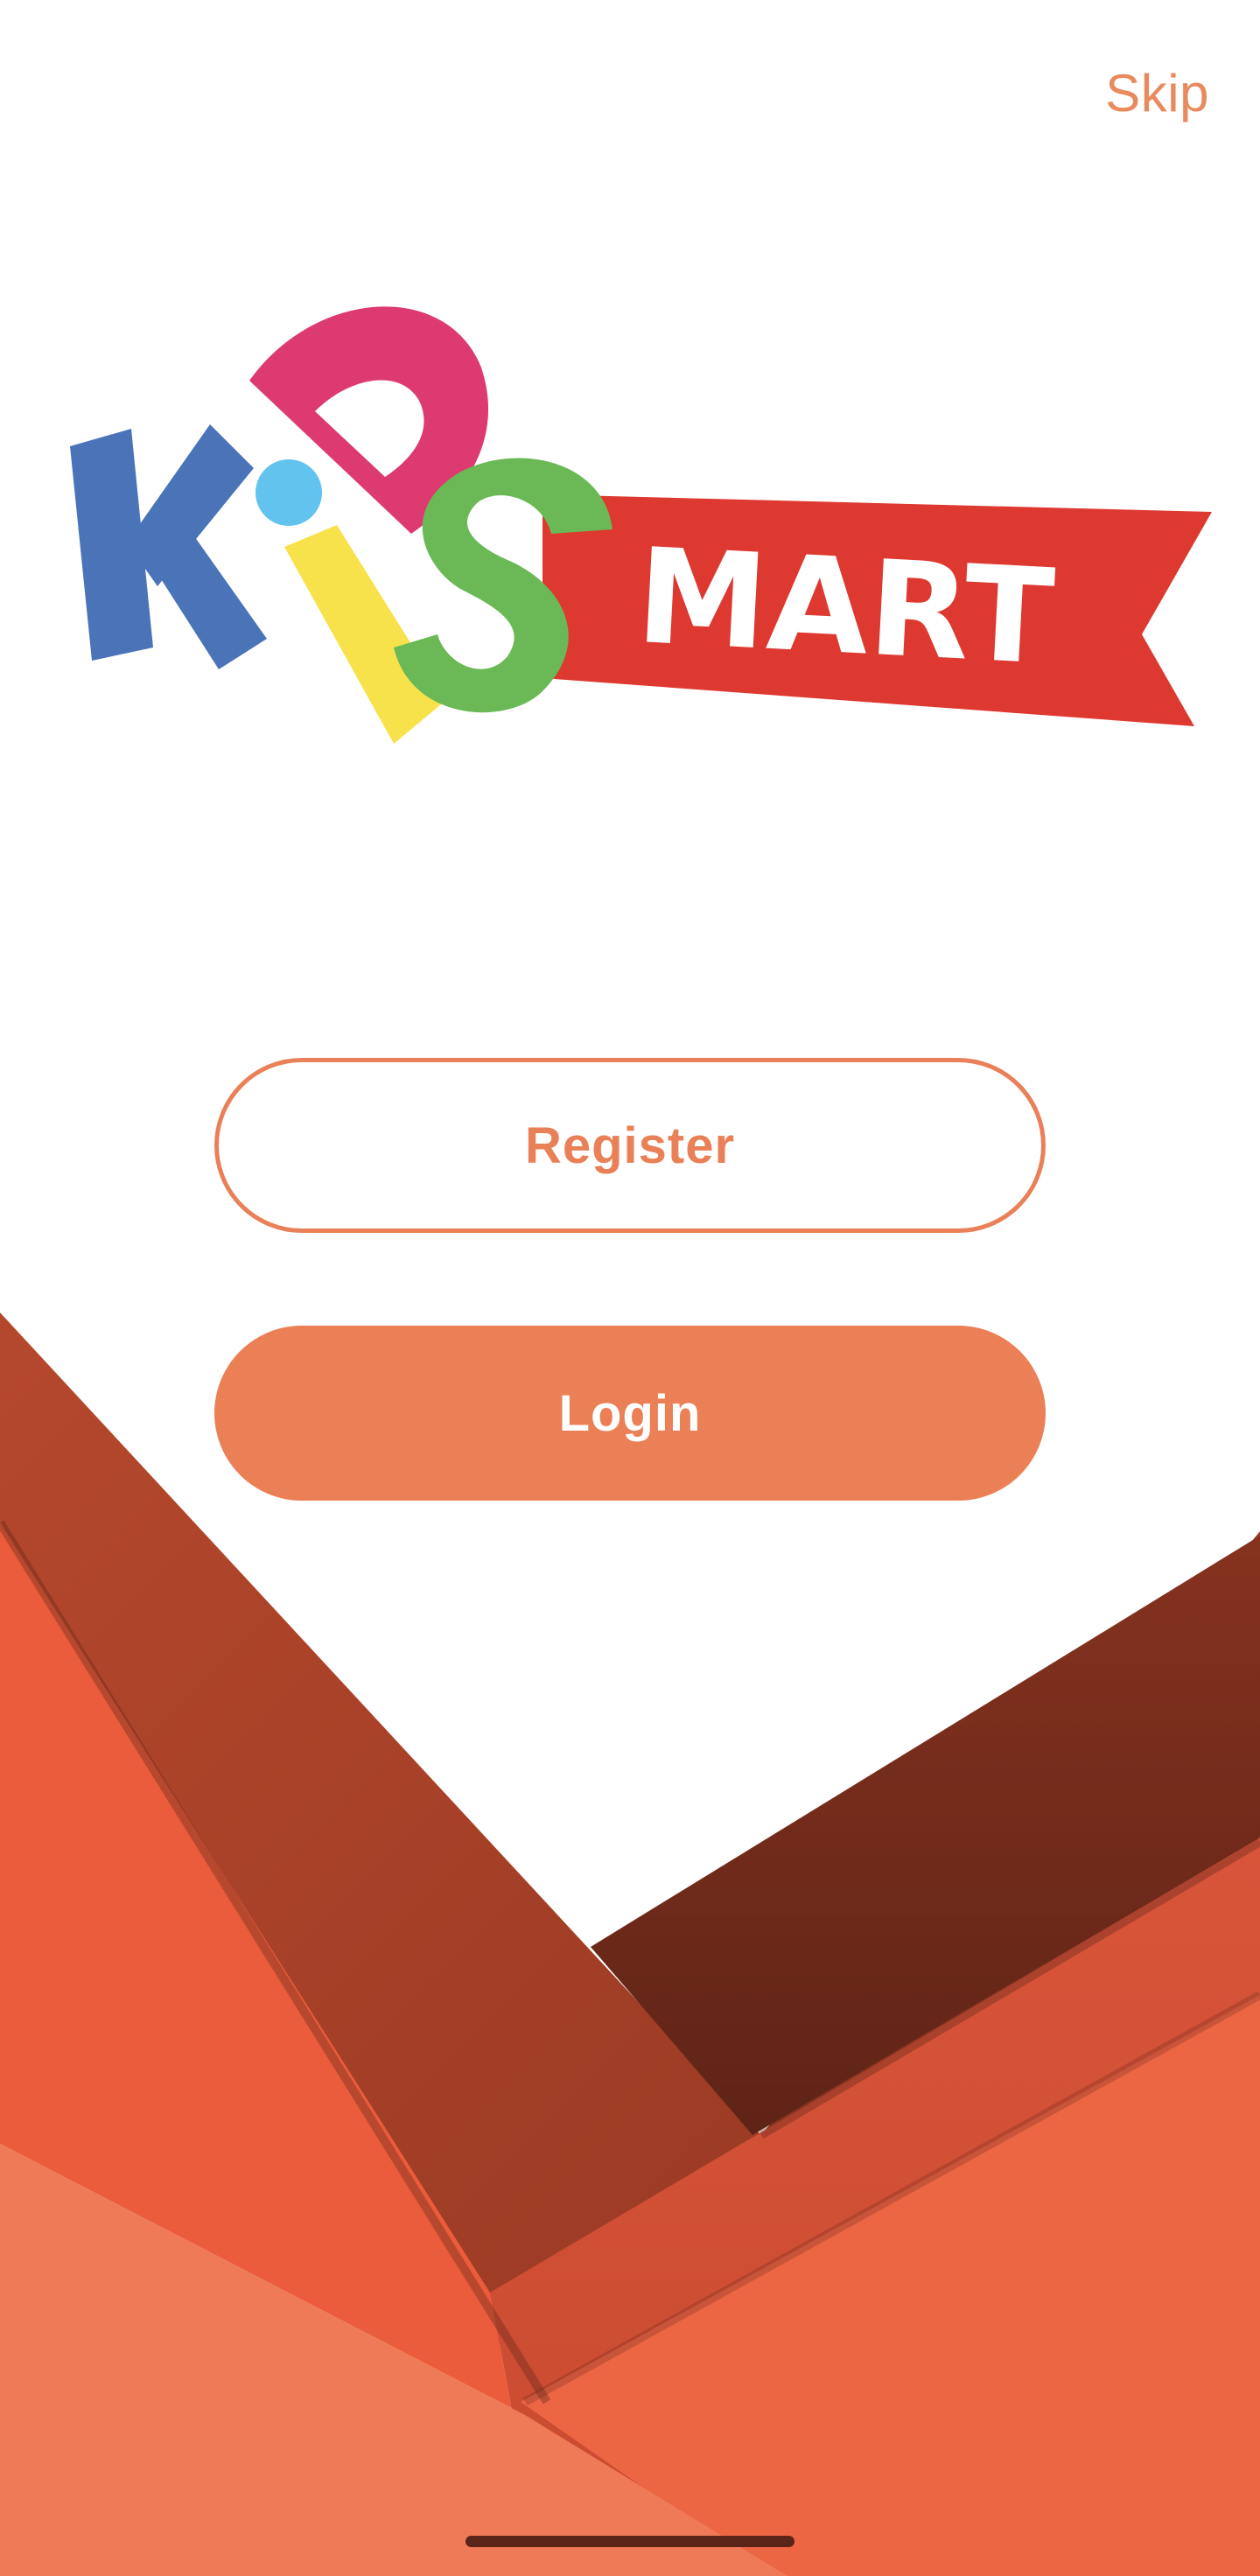  What do you see at coordinates (630, 2541) in the screenshot?
I see `home-indicator` at bounding box center [630, 2541].